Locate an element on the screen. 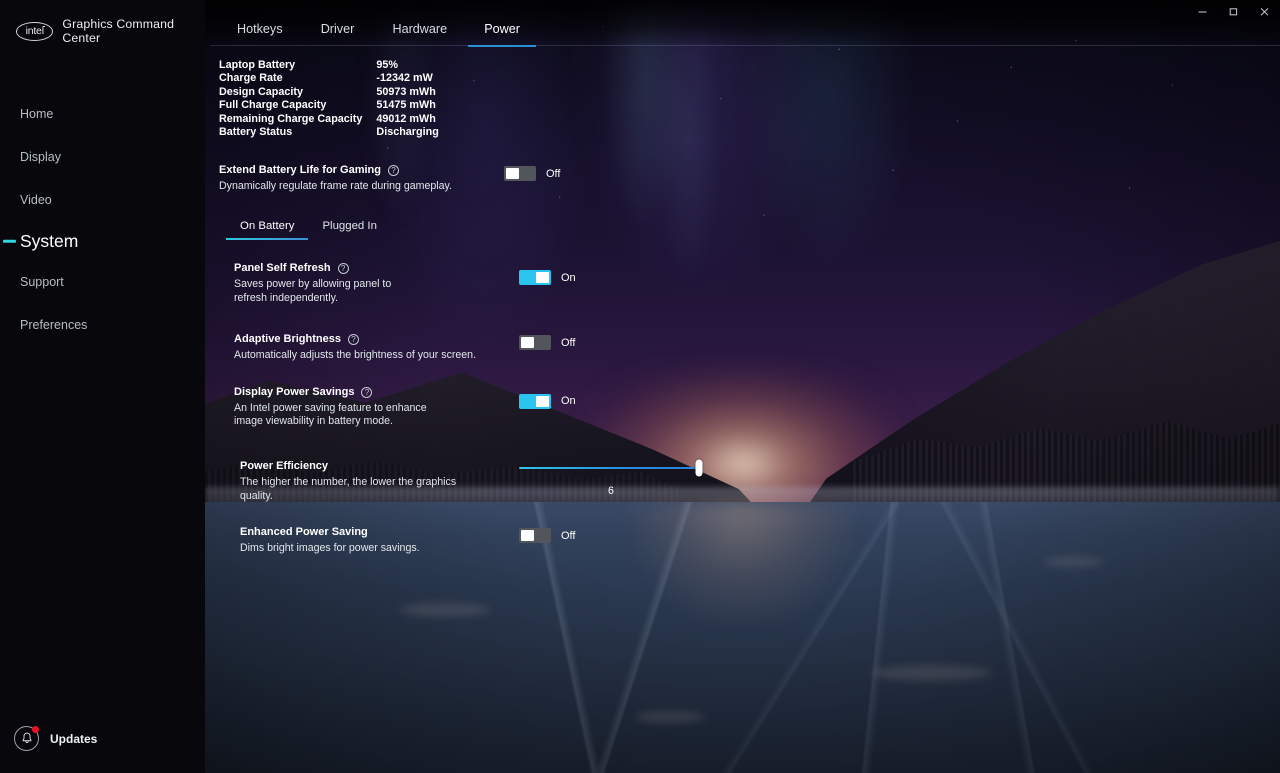 Image resolution: width=1280 pixels, height=773 pixels. updates-button: Updates is located at coordinates (55, 738).